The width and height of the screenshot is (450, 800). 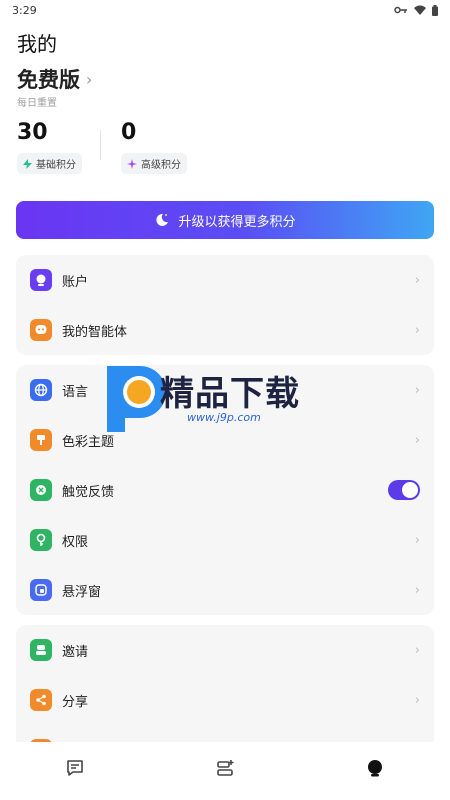 I want to click on advanced-credits-label: 高级积分, so click(x=161, y=165).